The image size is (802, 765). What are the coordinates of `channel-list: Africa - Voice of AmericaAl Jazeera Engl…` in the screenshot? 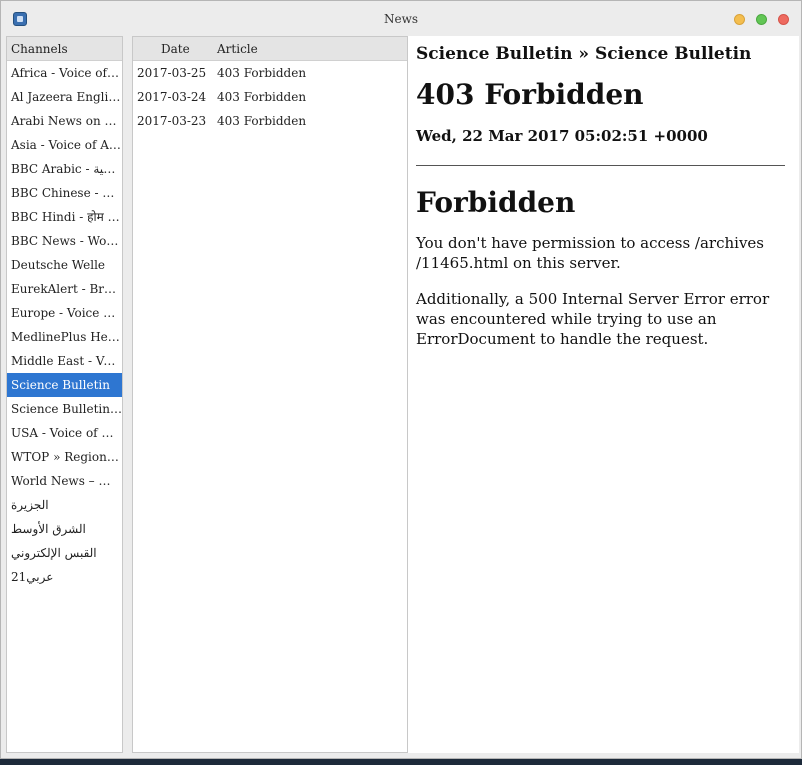 It's located at (64, 325).